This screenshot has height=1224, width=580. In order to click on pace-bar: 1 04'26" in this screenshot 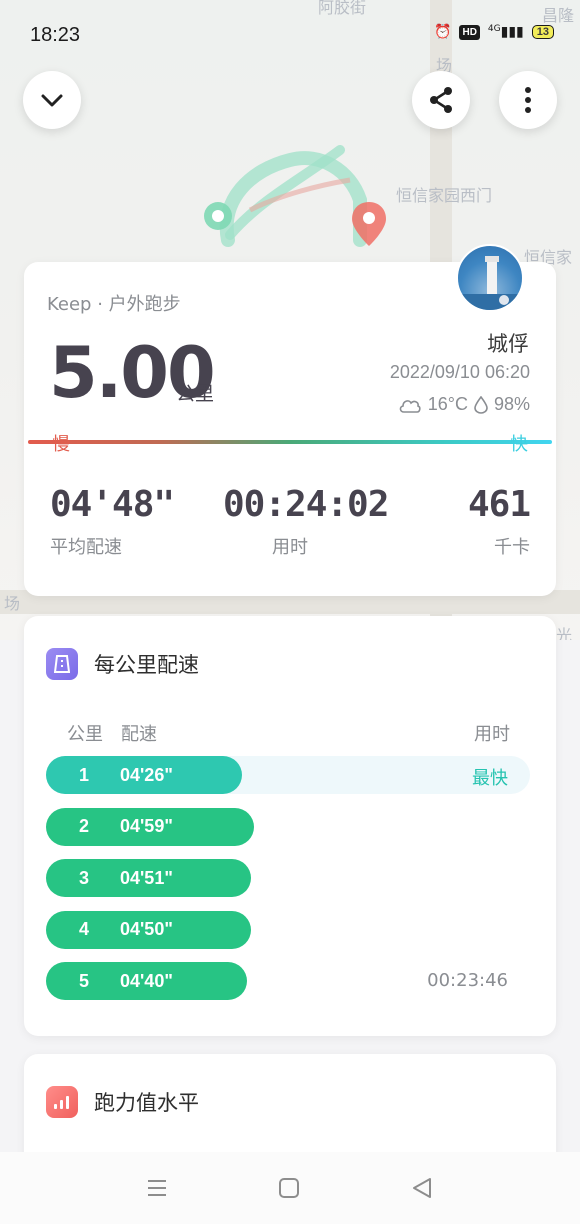, I will do `click(144, 775)`.